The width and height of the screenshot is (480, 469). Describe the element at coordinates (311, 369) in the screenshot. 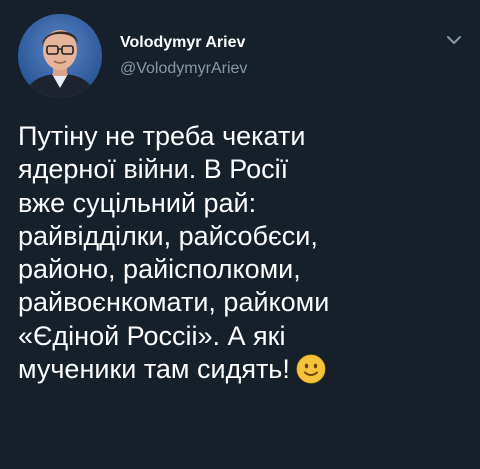

I see `slightly-smiling-face-icon` at that location.